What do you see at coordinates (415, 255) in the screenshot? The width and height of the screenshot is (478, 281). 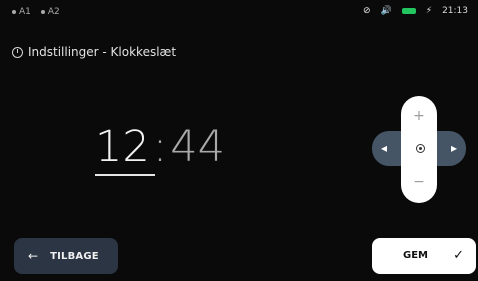 I see `save-button-label: GEM` at bounding box center [415, 255].